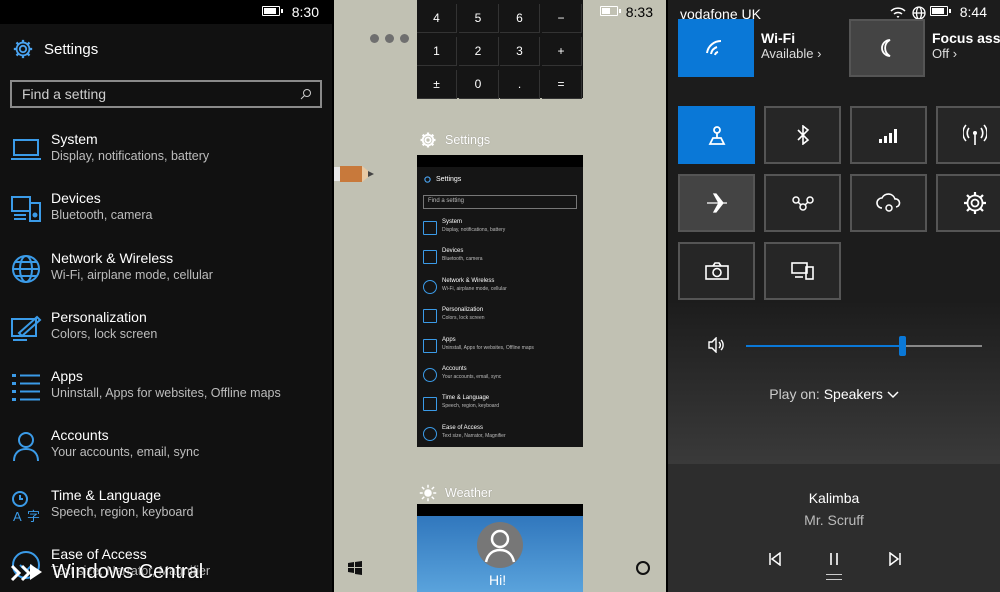 This screenshot has height=592, width=1000. Describe the element at coordinates (716, 135) in the screenshot. I see `location-toggle` at that location.